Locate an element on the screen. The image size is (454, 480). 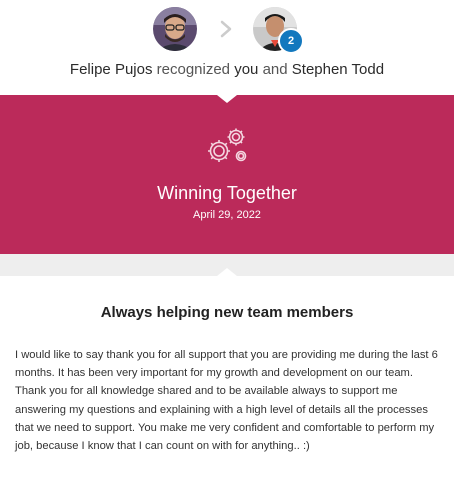
badge-title: Winning Together is located at coordinates (227, 193).